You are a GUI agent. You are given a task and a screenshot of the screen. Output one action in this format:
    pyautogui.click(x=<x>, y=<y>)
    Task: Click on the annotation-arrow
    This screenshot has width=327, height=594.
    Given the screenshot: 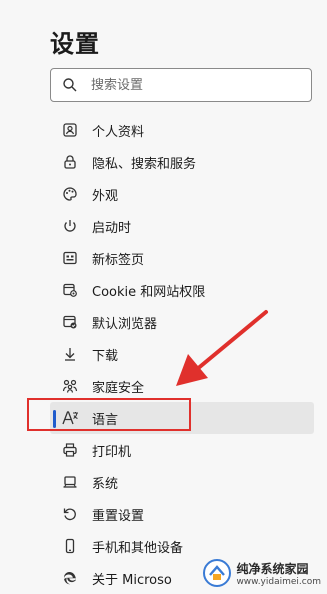 What is the action you would take?
    pyautogui.click(x=222, y=348)
    